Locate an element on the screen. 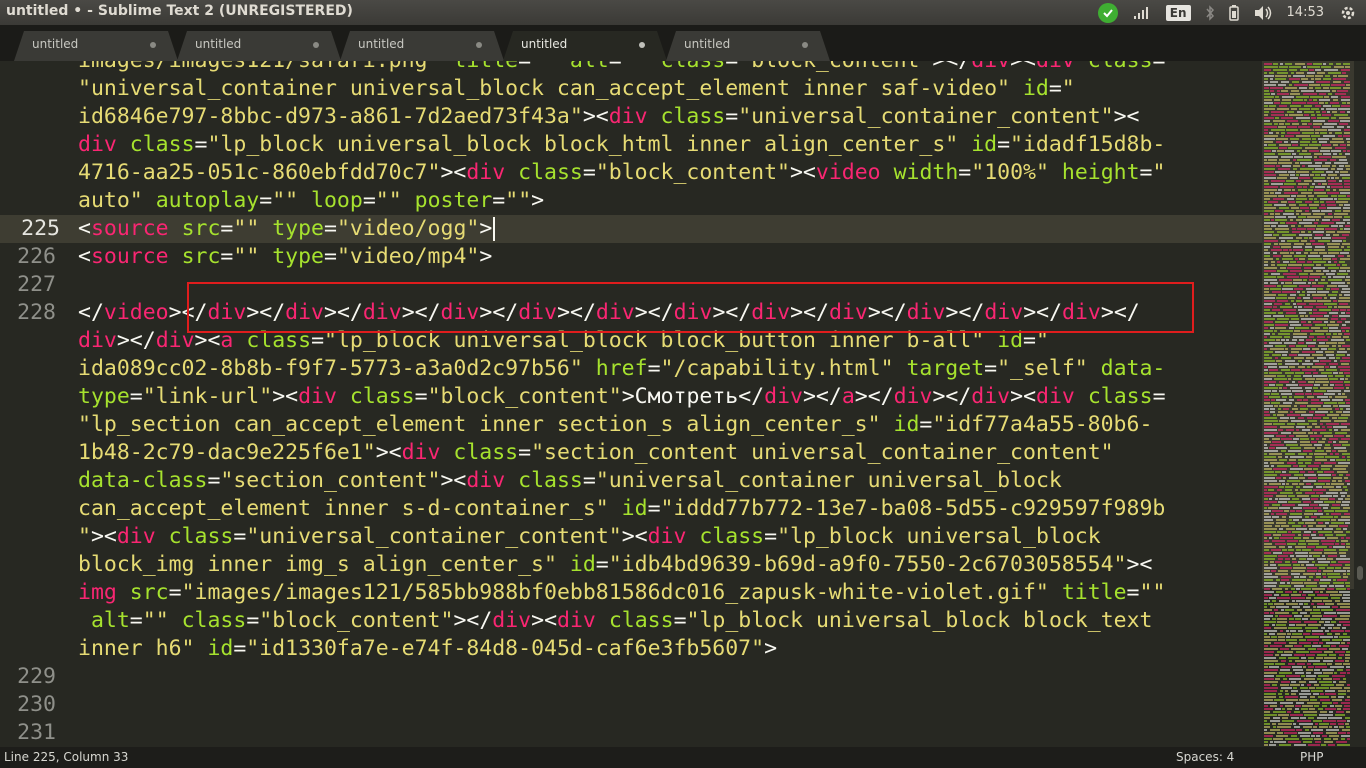 The image size is (1366, 768). indentation-setting: Spaces: 4 is located at coordinates (1205, 757).